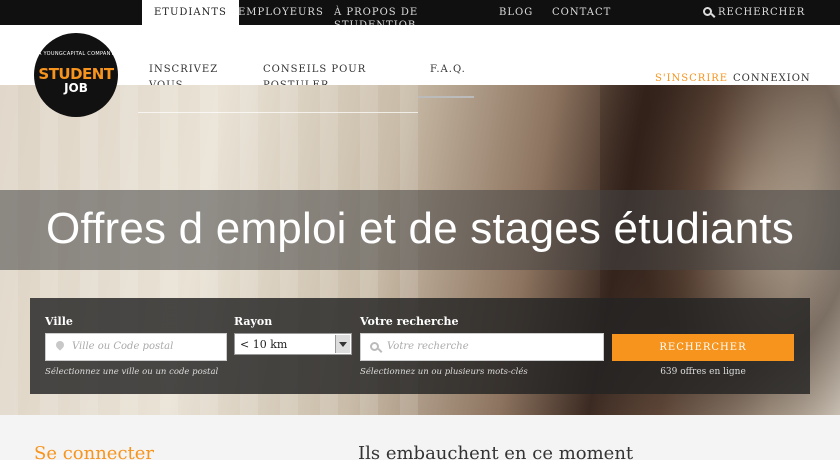 The width and height of the screenshot is (840, 460). I want to click on search-button: Rechercher, so click(703, 347).